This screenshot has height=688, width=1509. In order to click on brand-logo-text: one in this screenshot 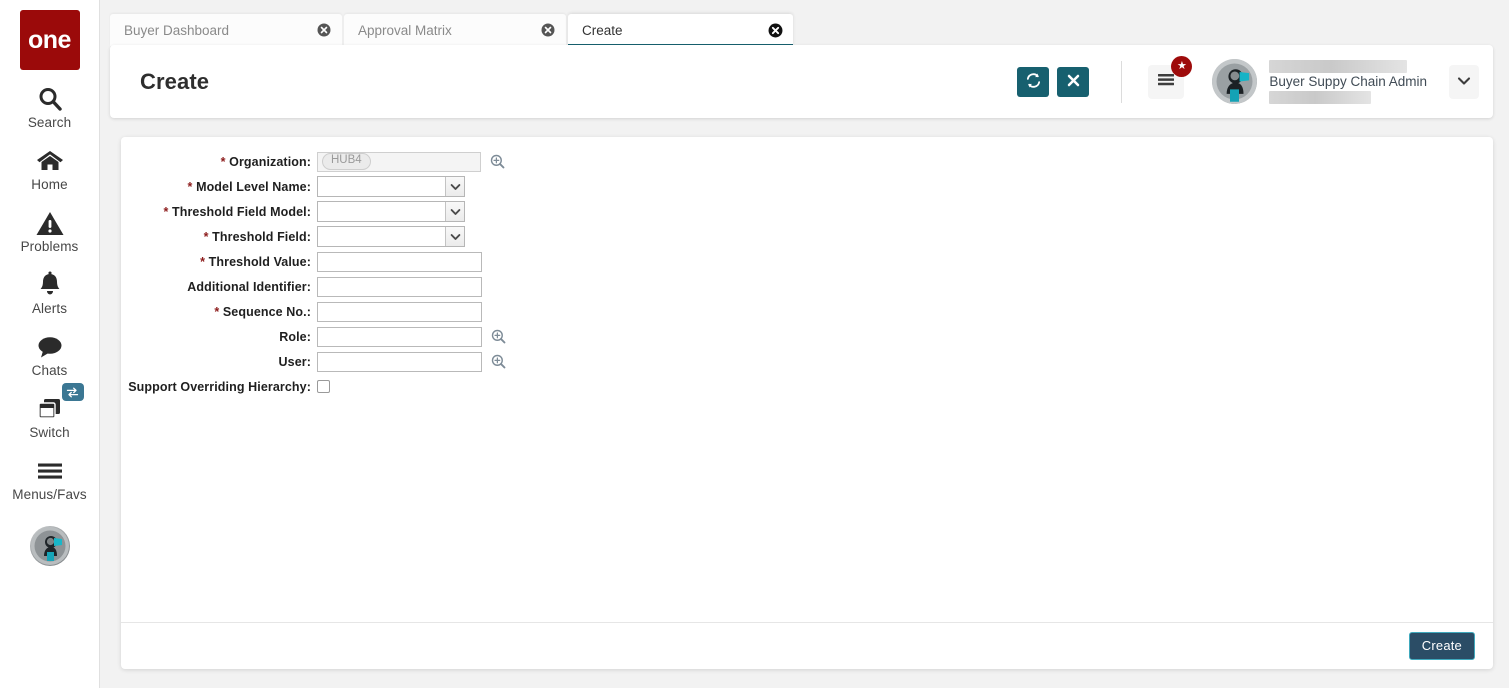, I will do `click(49, 39)`.